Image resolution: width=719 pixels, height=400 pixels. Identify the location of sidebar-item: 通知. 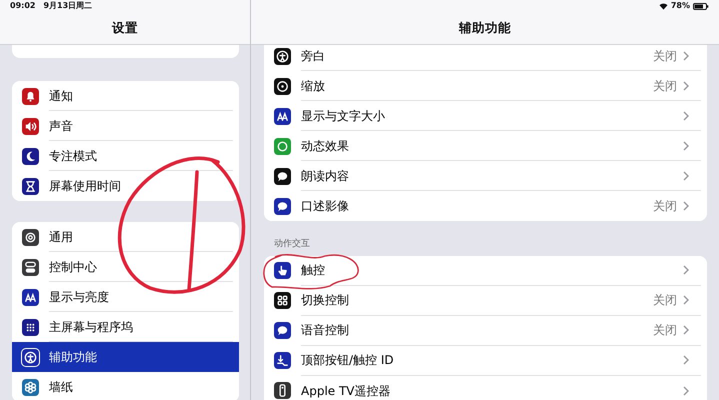
(125, 96).